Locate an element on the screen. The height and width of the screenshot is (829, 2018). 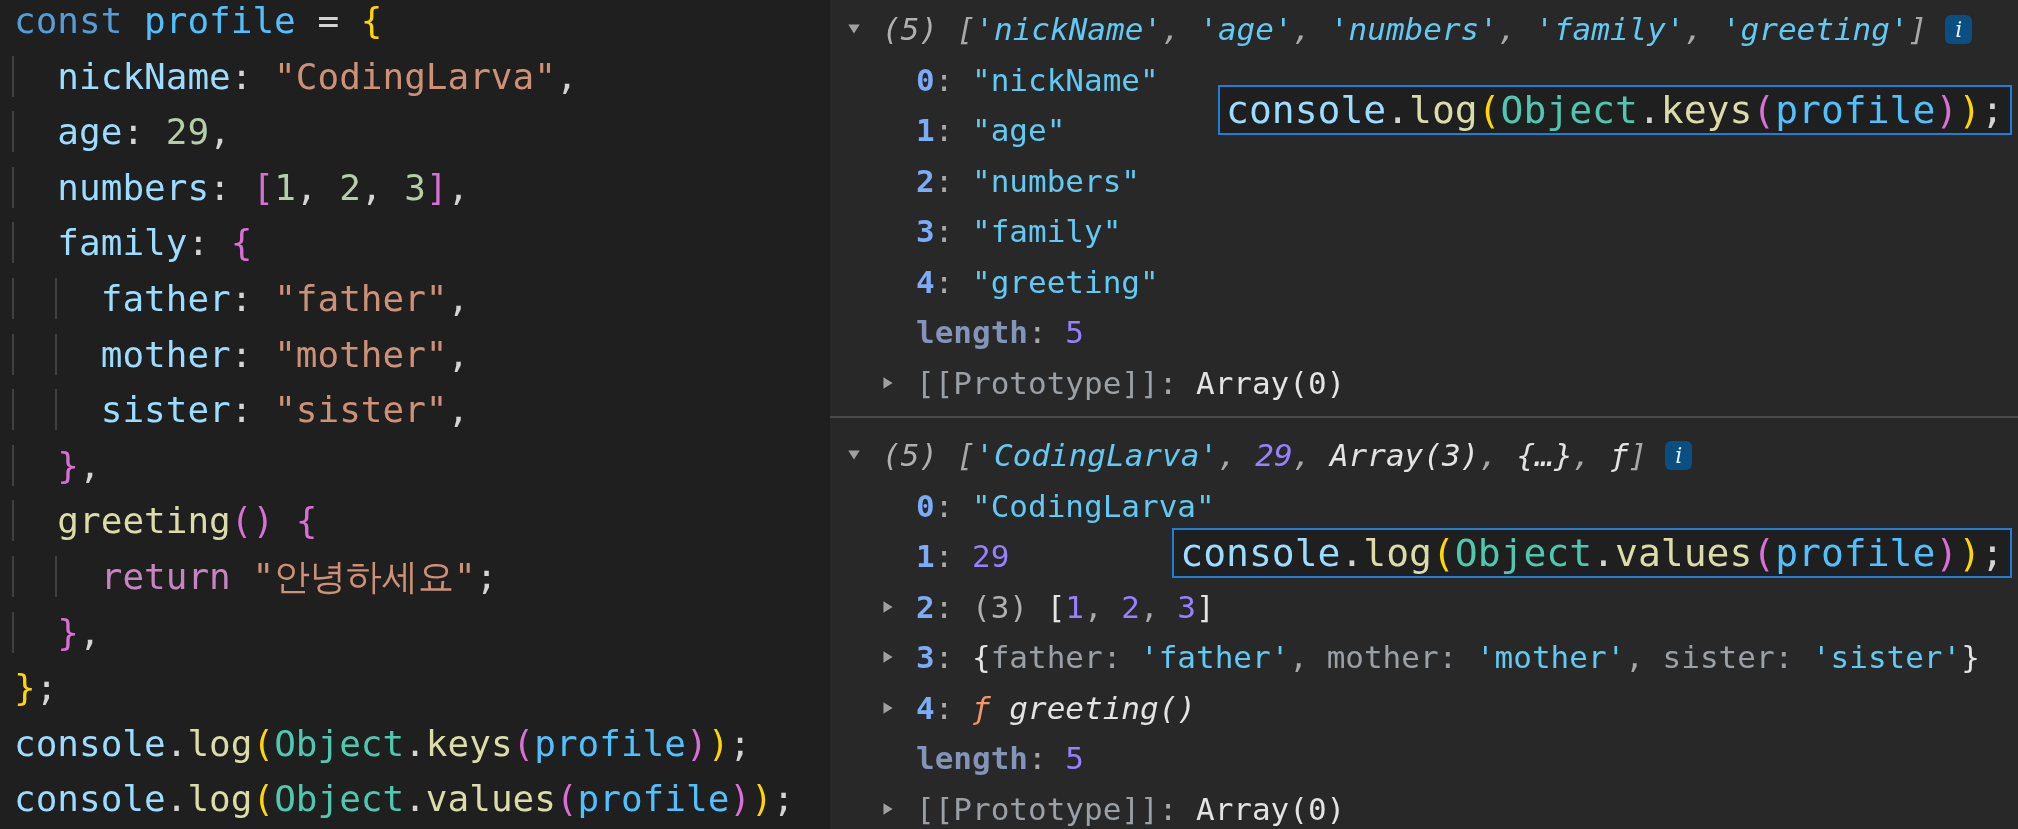
code-line: age: 29, is located at coordinates (122, 132).